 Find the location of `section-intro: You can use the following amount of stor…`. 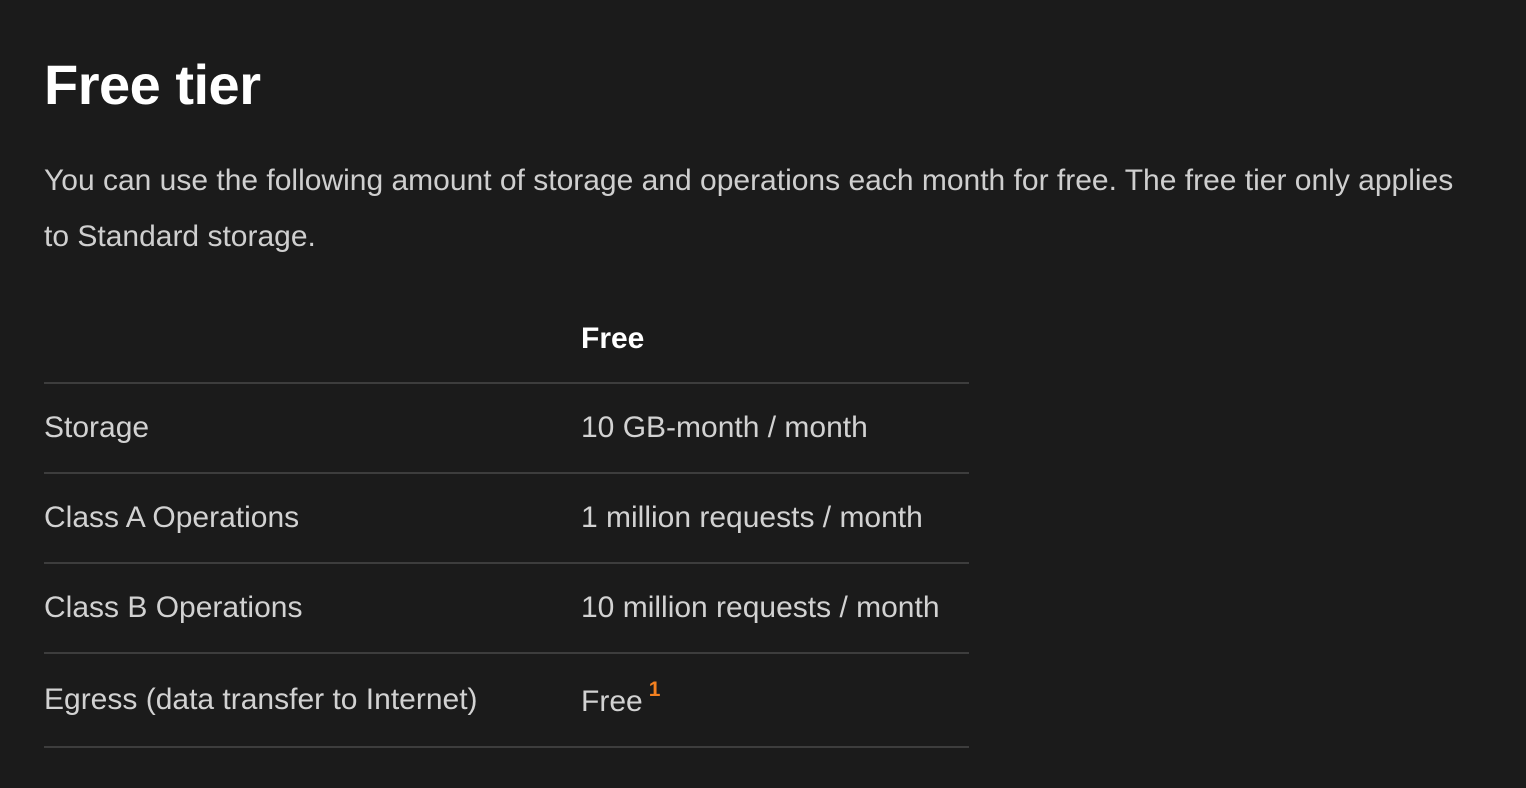

section-intro: You can use the following amount of stor… is located at coordinates (749, 208).